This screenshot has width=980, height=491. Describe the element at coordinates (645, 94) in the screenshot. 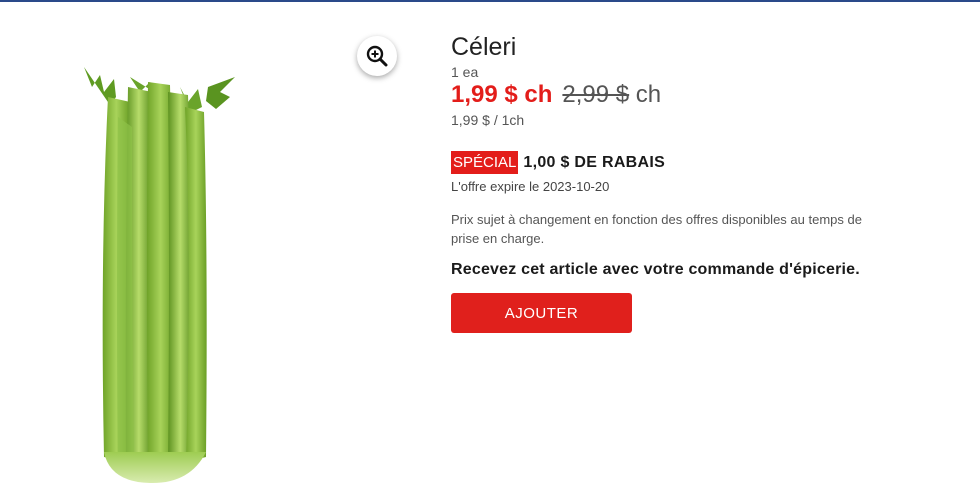

I see `original-price-suffix: ch` at that location.